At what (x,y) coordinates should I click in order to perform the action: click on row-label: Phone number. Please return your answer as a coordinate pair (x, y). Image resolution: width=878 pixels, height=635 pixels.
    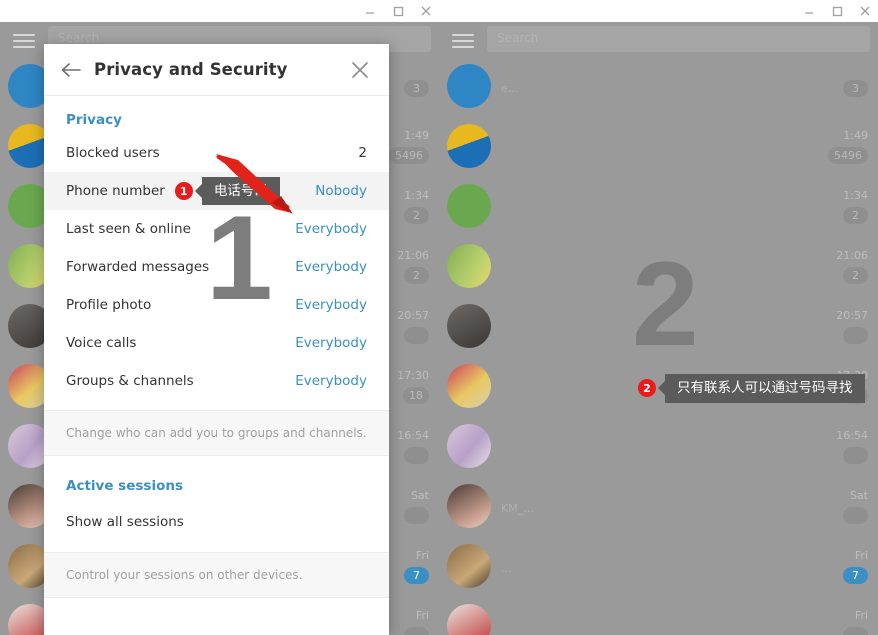
    Looking at the image, I should click on (115, 191).